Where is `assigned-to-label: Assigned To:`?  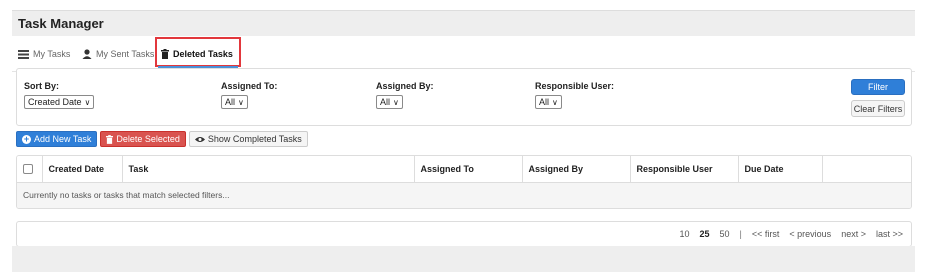 assigned-to-label: Assigned To: is located at coordinates (249, 86).